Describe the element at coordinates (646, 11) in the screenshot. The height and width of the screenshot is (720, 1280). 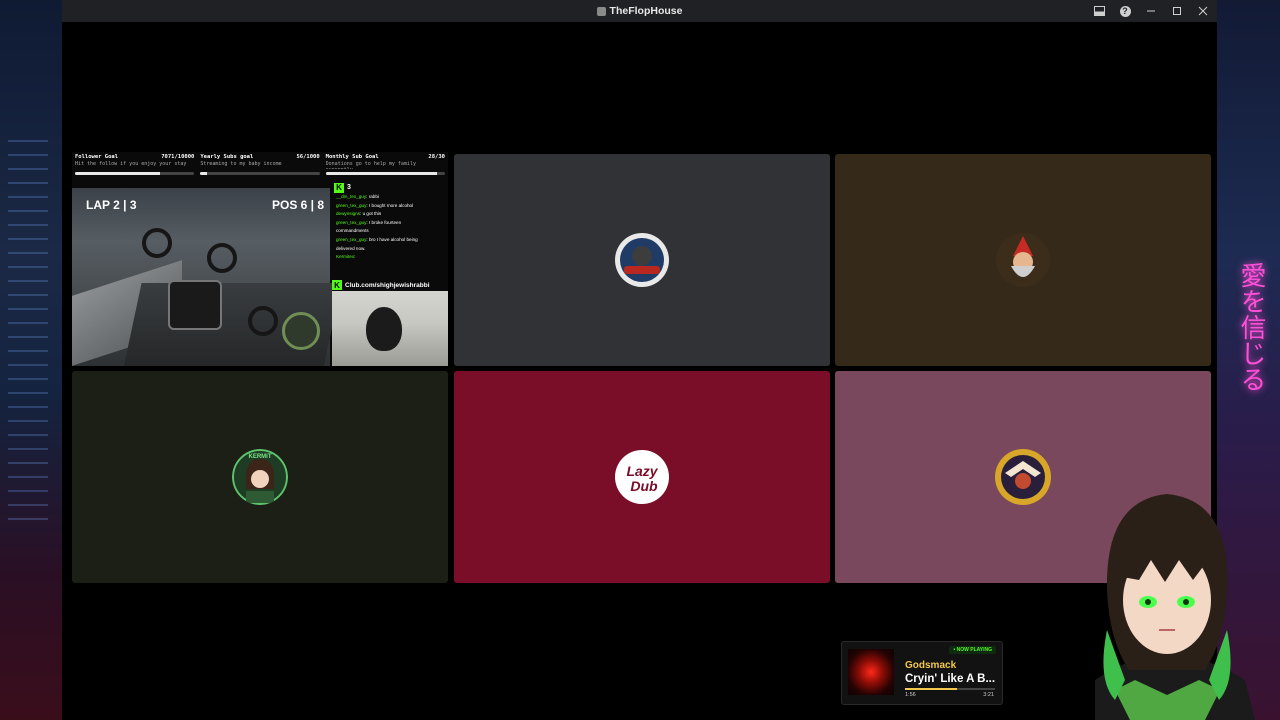
I see `window-title: TheFlopHouse` at that location.